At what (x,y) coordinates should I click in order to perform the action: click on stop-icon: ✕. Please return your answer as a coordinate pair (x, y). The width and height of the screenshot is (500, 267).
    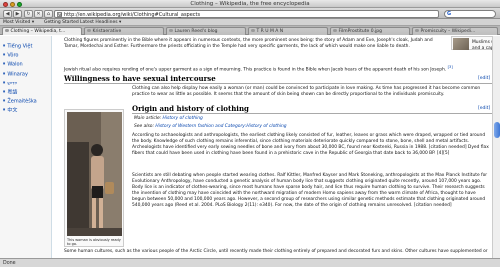
    Looking at the image, I should click on (38, 13).